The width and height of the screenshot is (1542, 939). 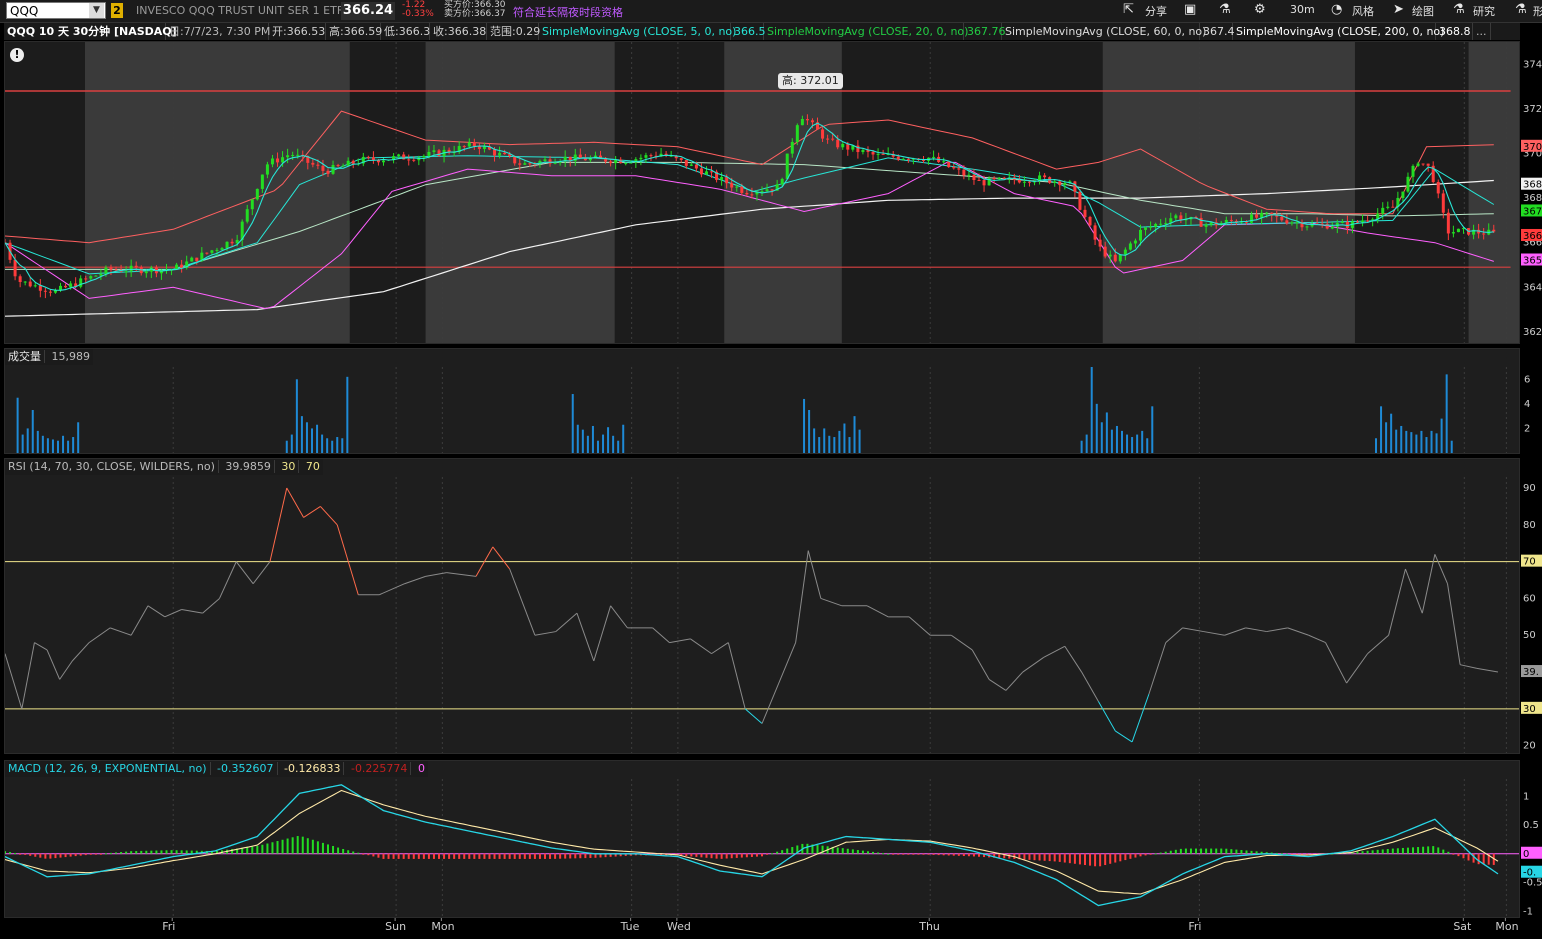 What do you see at coordinates (762, 410) in the screenshot?
I see `volume-chart` at bounding box center [762, 410].